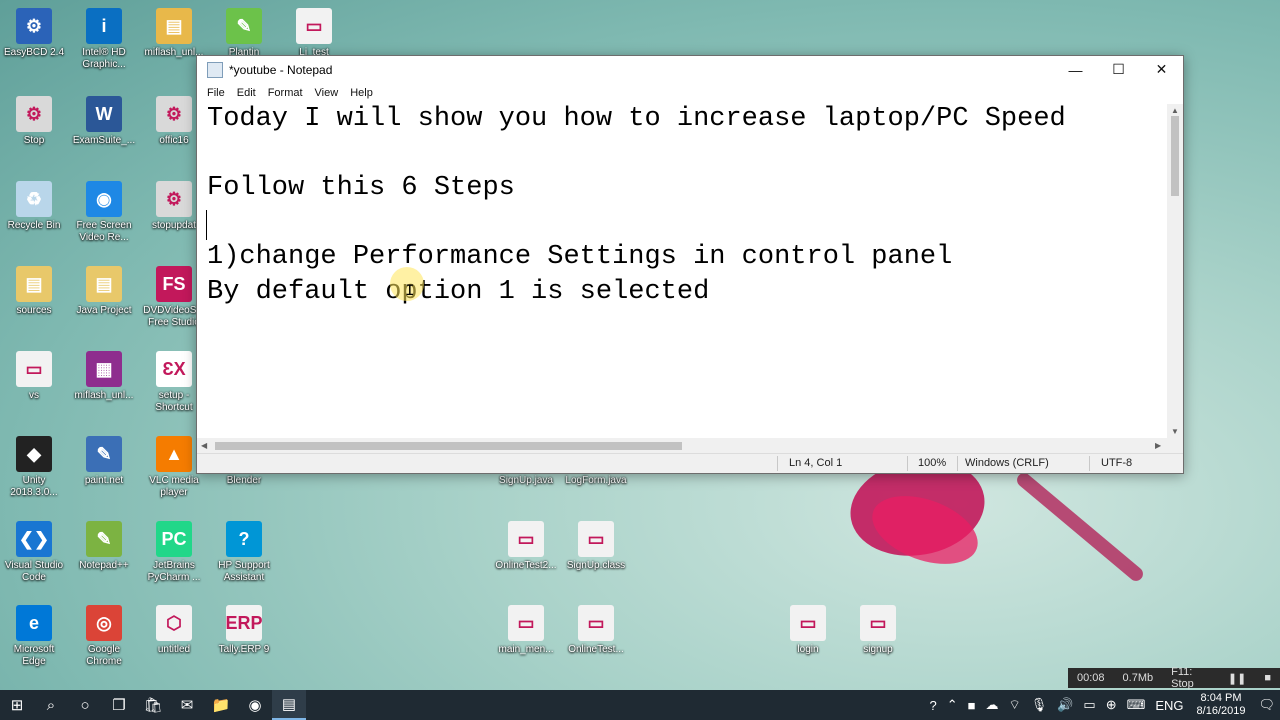 This screenshot has width=1280, height=720. Describe the element at coordinates (244, 33) in the screenshot. I see `desktop-icon: ✎ Plantin` at that location.